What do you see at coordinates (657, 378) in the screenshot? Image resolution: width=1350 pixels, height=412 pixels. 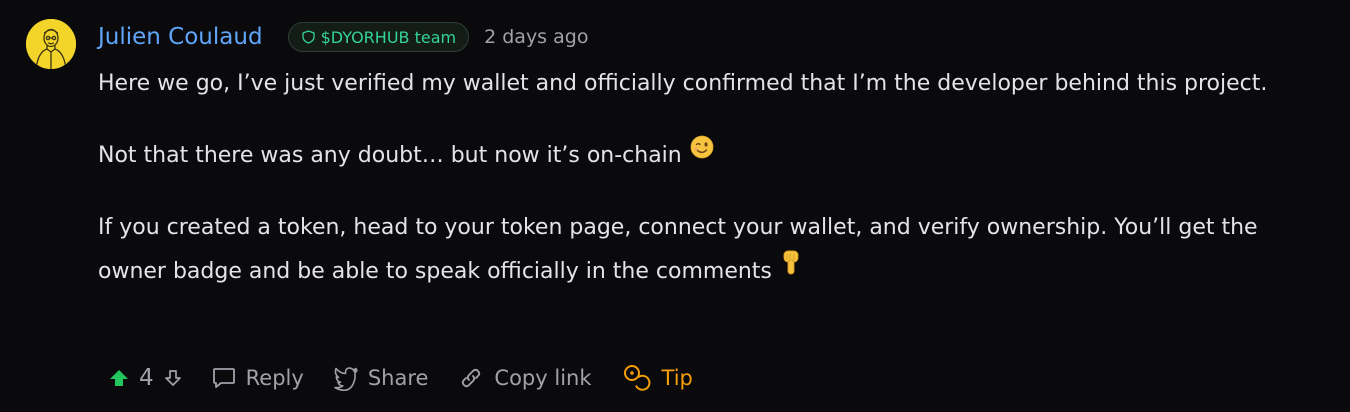 I see `tip-button: Tip` at bounding box center [657, 378].